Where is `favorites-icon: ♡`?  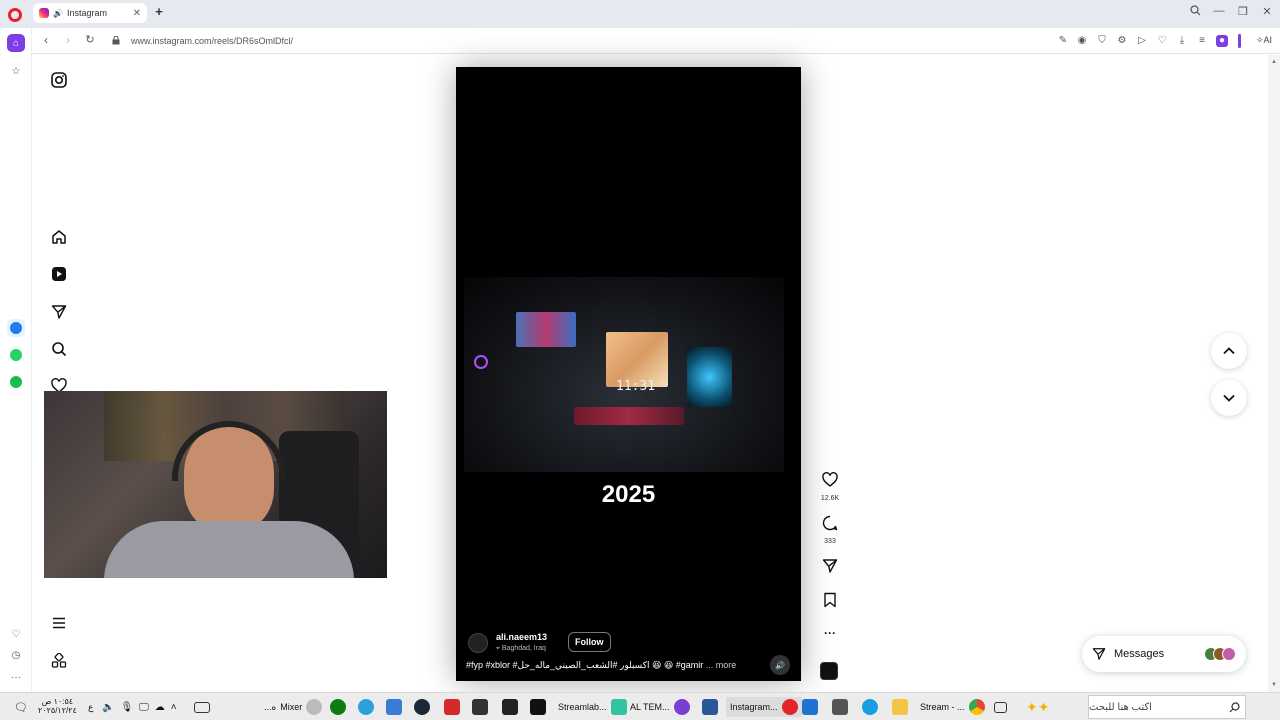
favorites-icon: ♡ is located at coordinates (16, 634).